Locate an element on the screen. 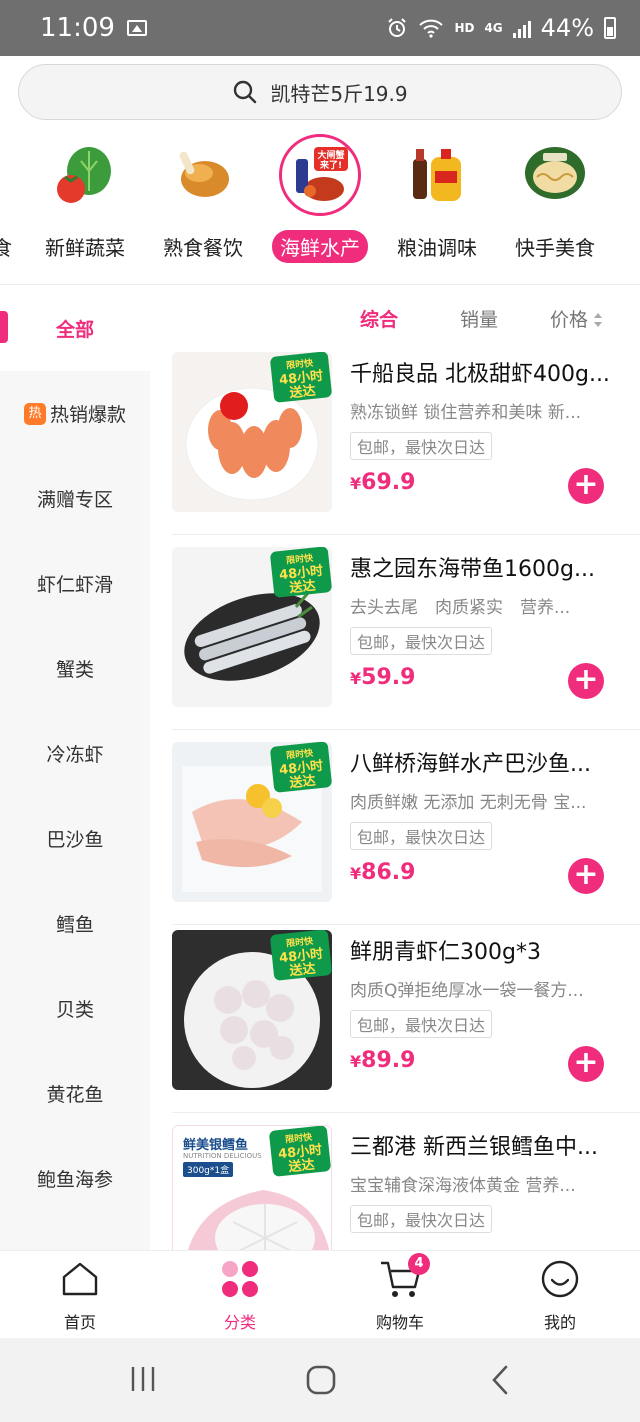 The width and height of the screenshot is (640, 1422). sidebar-item-all: 全部 is located at coordinates (75, 328).